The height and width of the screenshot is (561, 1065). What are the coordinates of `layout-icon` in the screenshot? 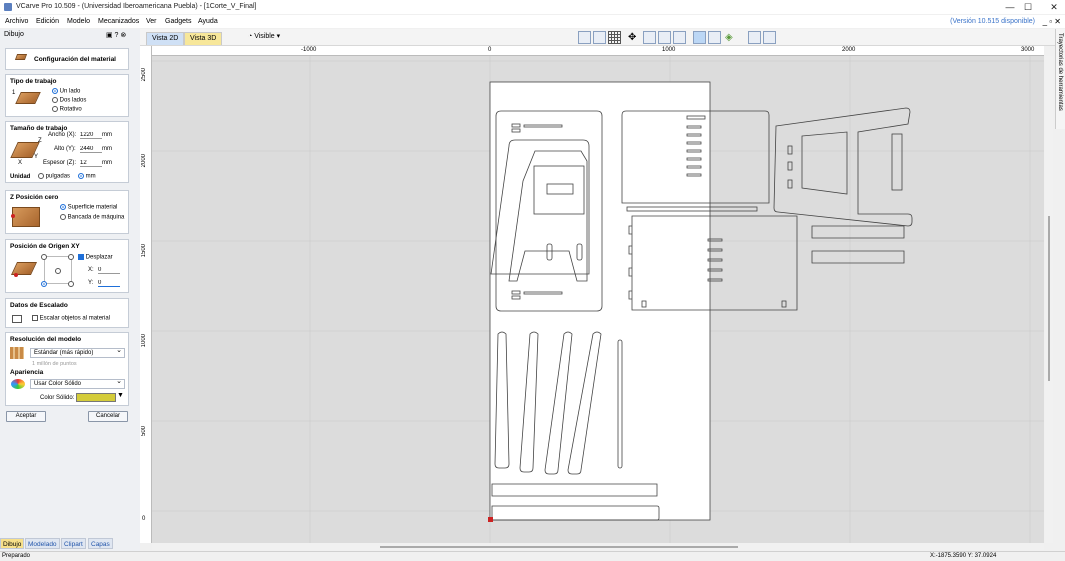 It's located at (754, 37).